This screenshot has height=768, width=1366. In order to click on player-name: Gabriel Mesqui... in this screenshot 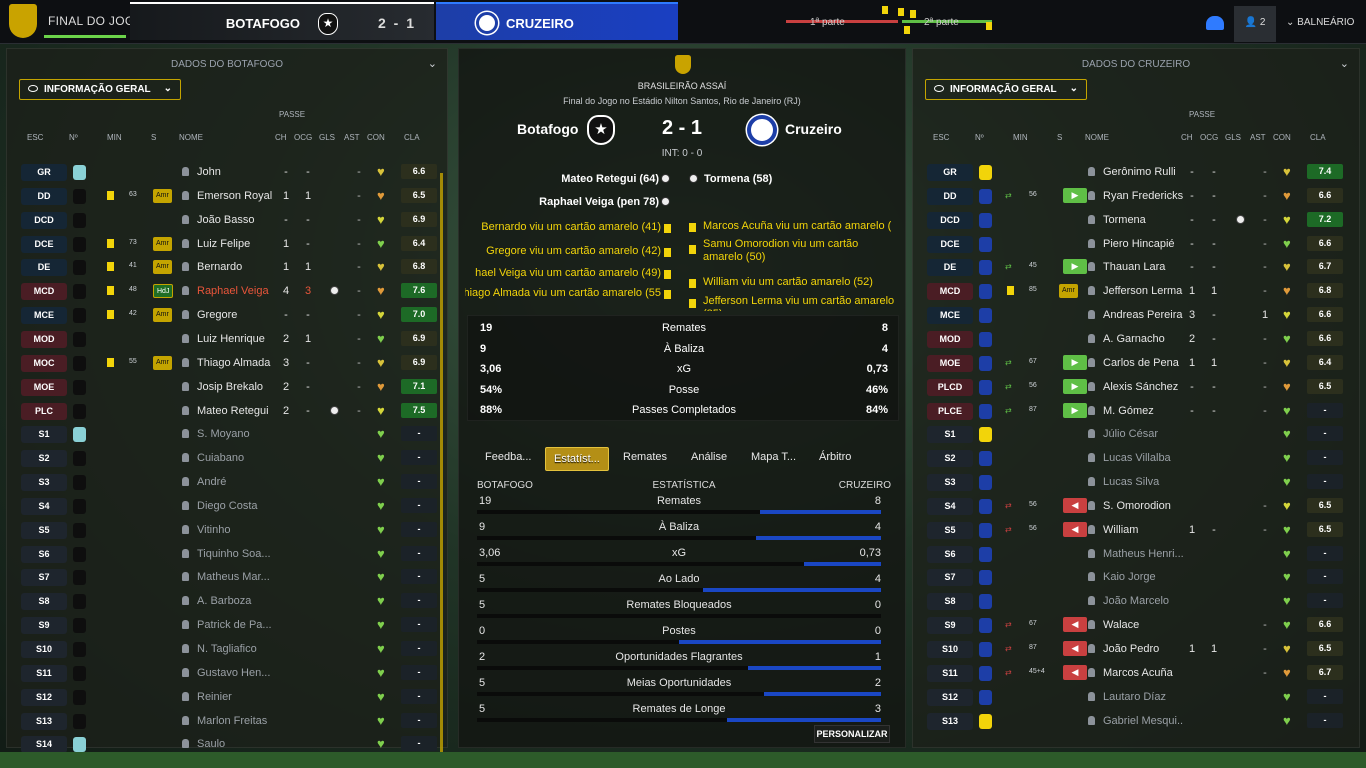, I will do `click(1143, 721)`.